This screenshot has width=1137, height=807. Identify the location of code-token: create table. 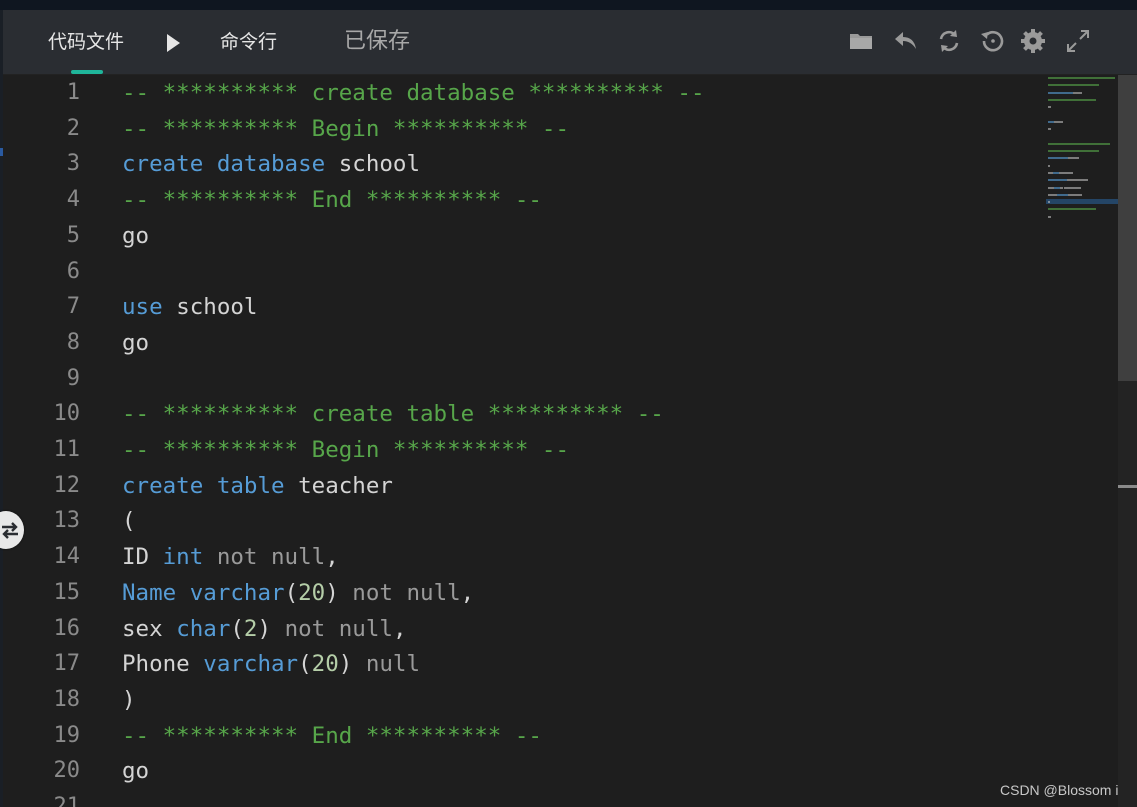
(210, 485).